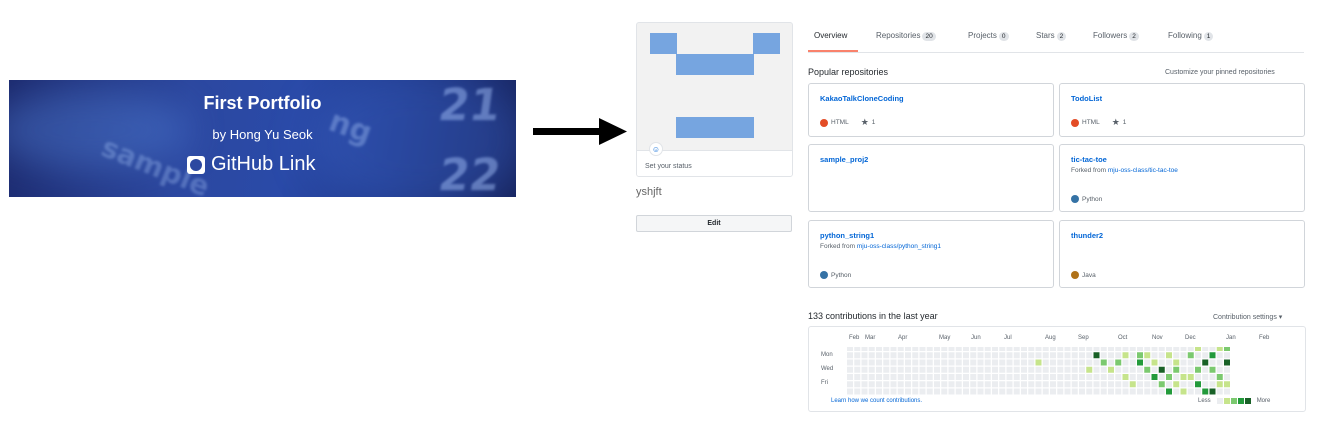 This screenshot has width=1317, height=428. What do you see at coordinates (656, 149) in the screenshot?
I see `smiley-icon: ☺` at bounding box center [656, 149].